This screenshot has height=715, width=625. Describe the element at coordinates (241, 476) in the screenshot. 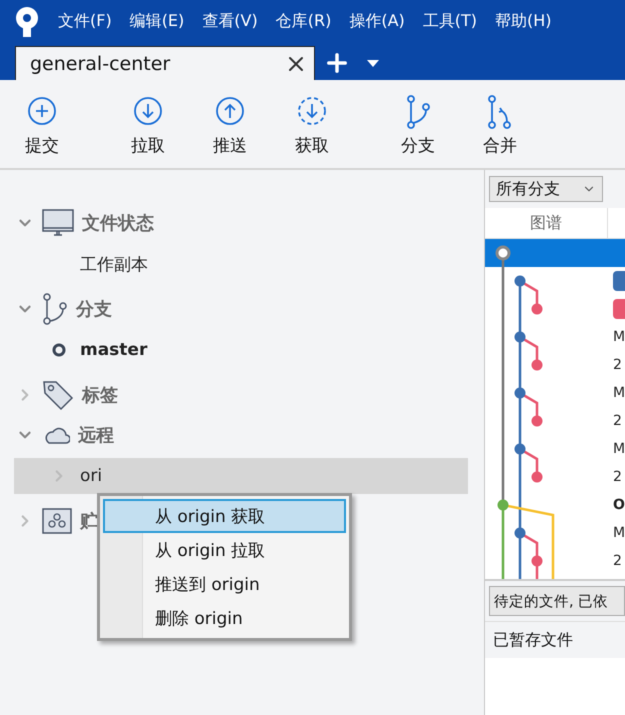

I see `sidebar-item: ori` at that location.